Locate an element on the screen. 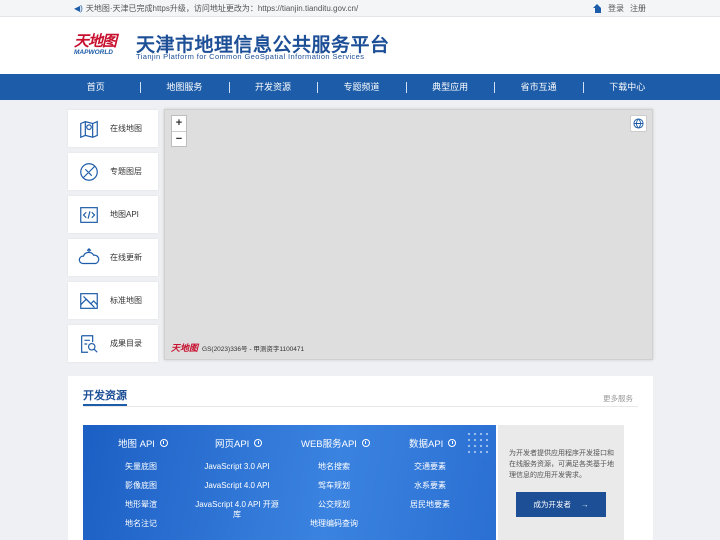  side-item-online-update: 在线更新 is located at coordinates (113, 257).